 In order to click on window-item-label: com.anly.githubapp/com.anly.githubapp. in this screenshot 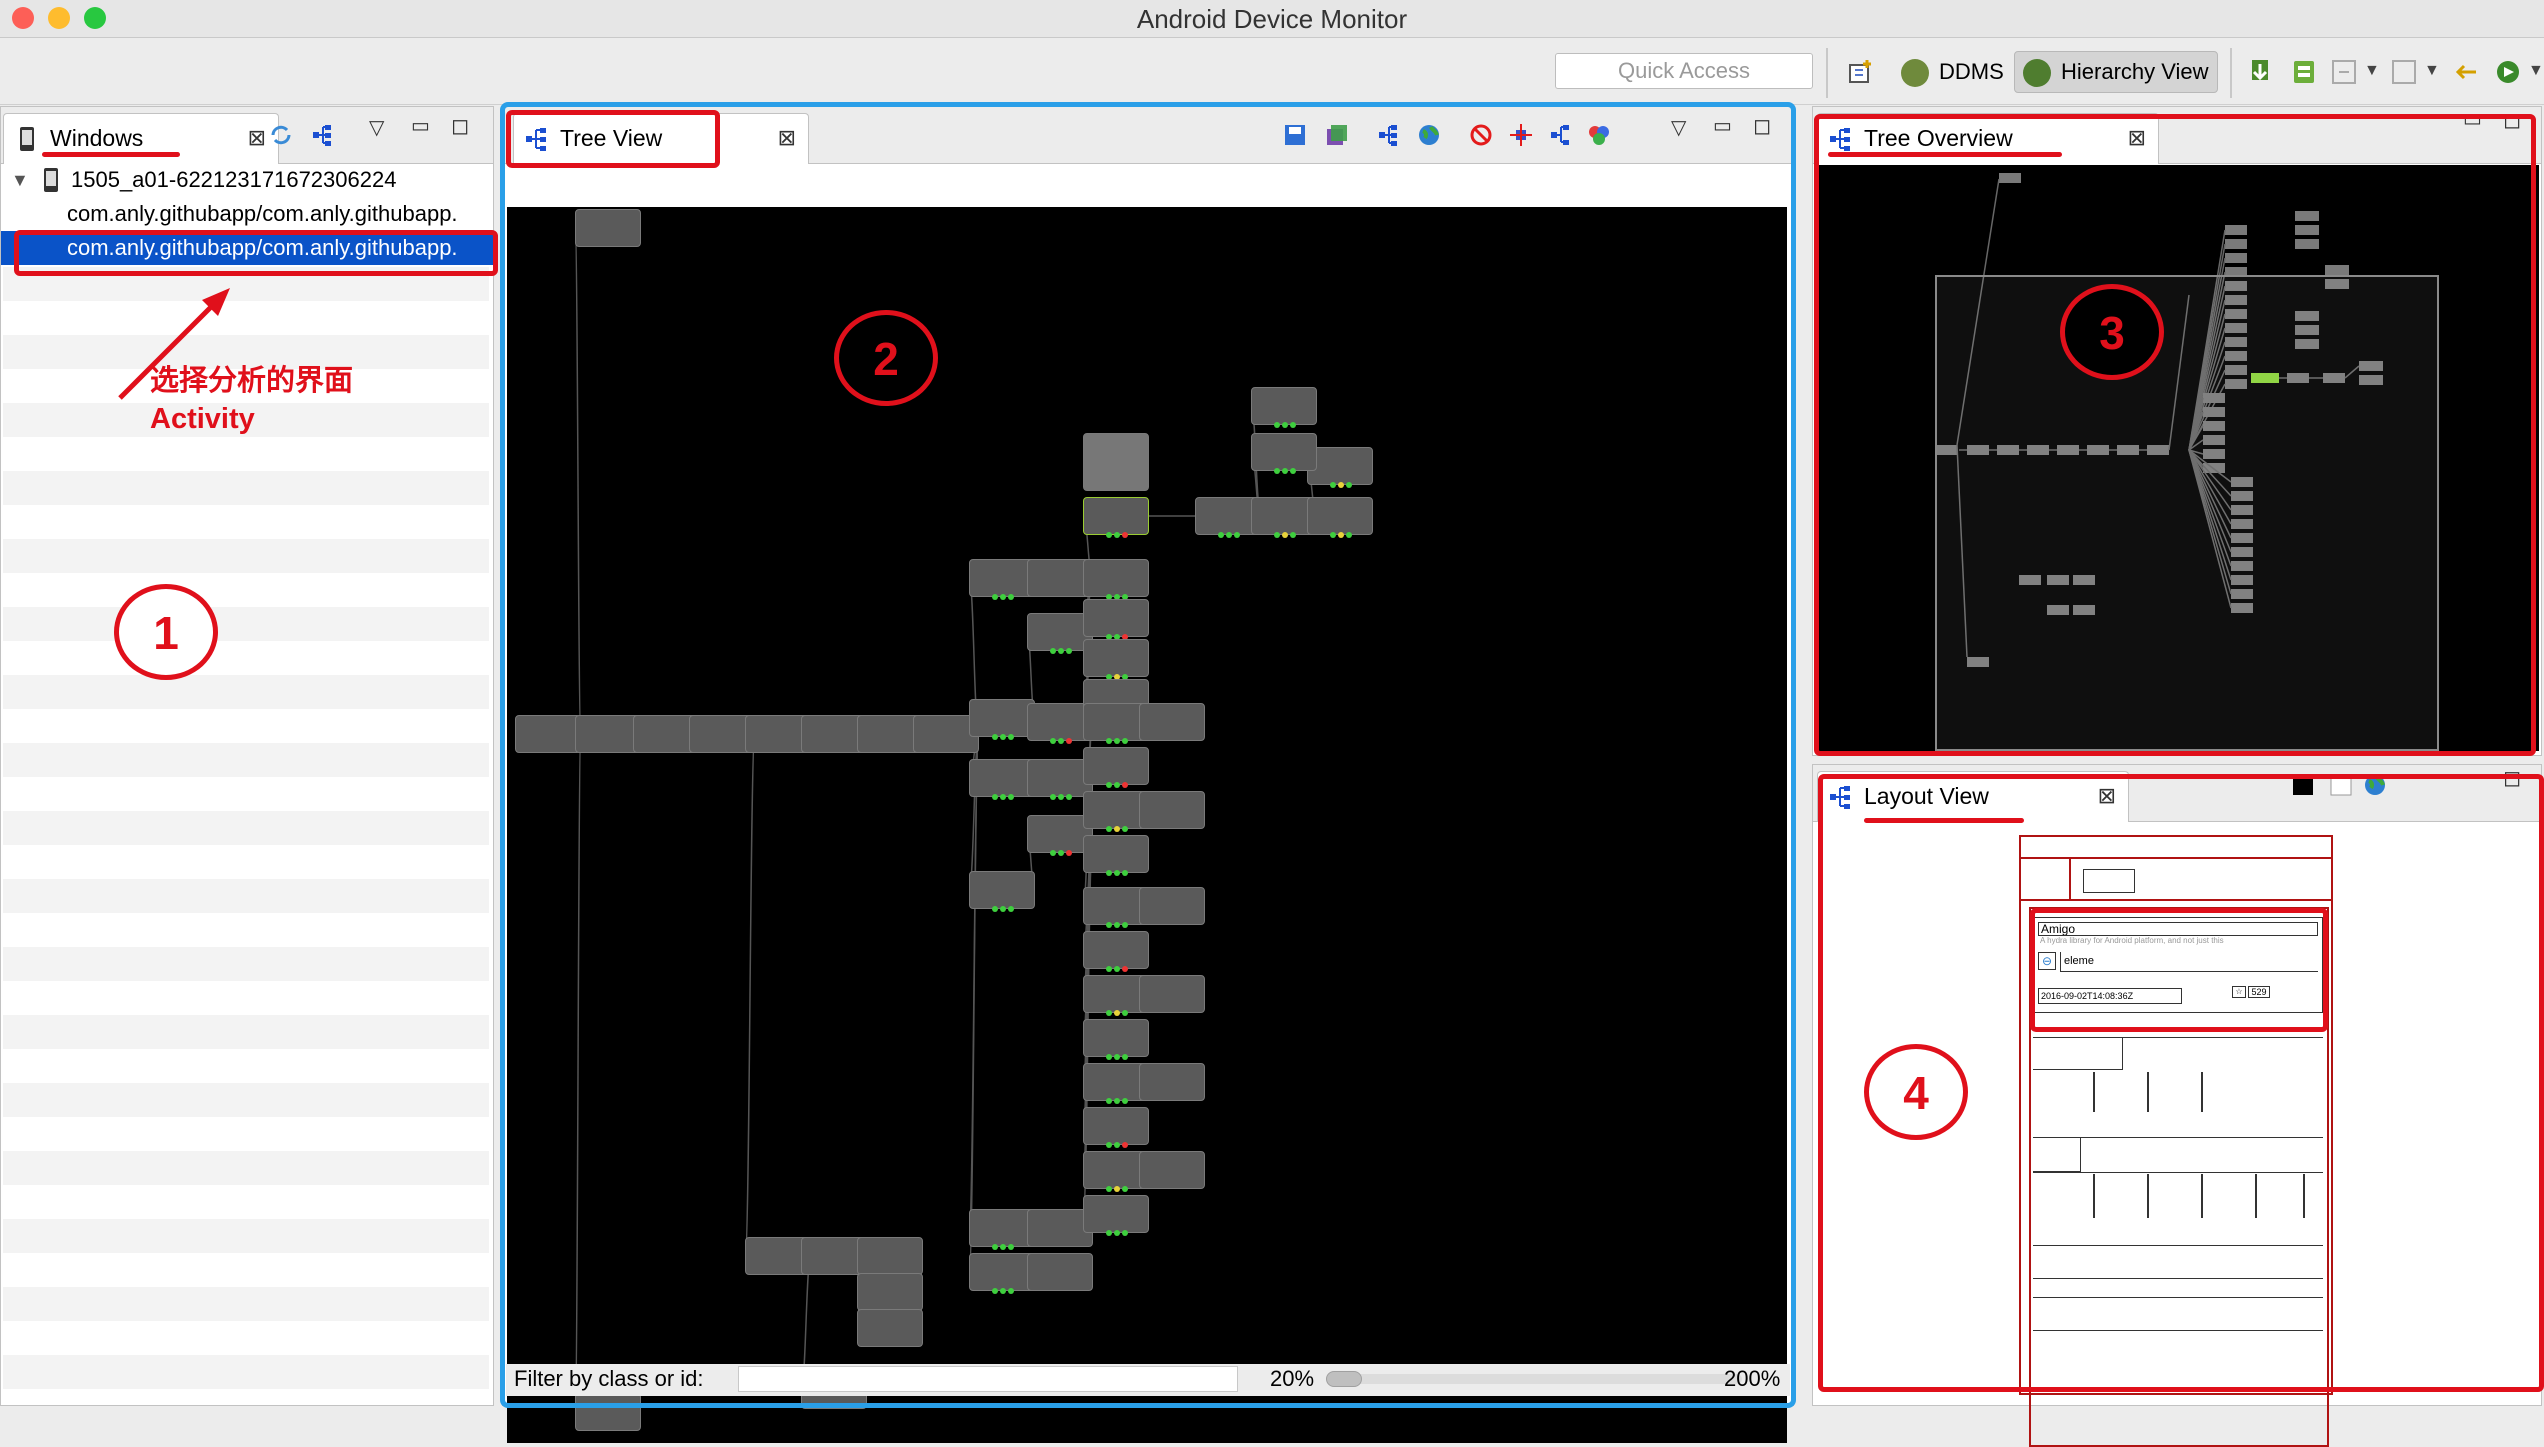, I will do `click(262, 213)`.